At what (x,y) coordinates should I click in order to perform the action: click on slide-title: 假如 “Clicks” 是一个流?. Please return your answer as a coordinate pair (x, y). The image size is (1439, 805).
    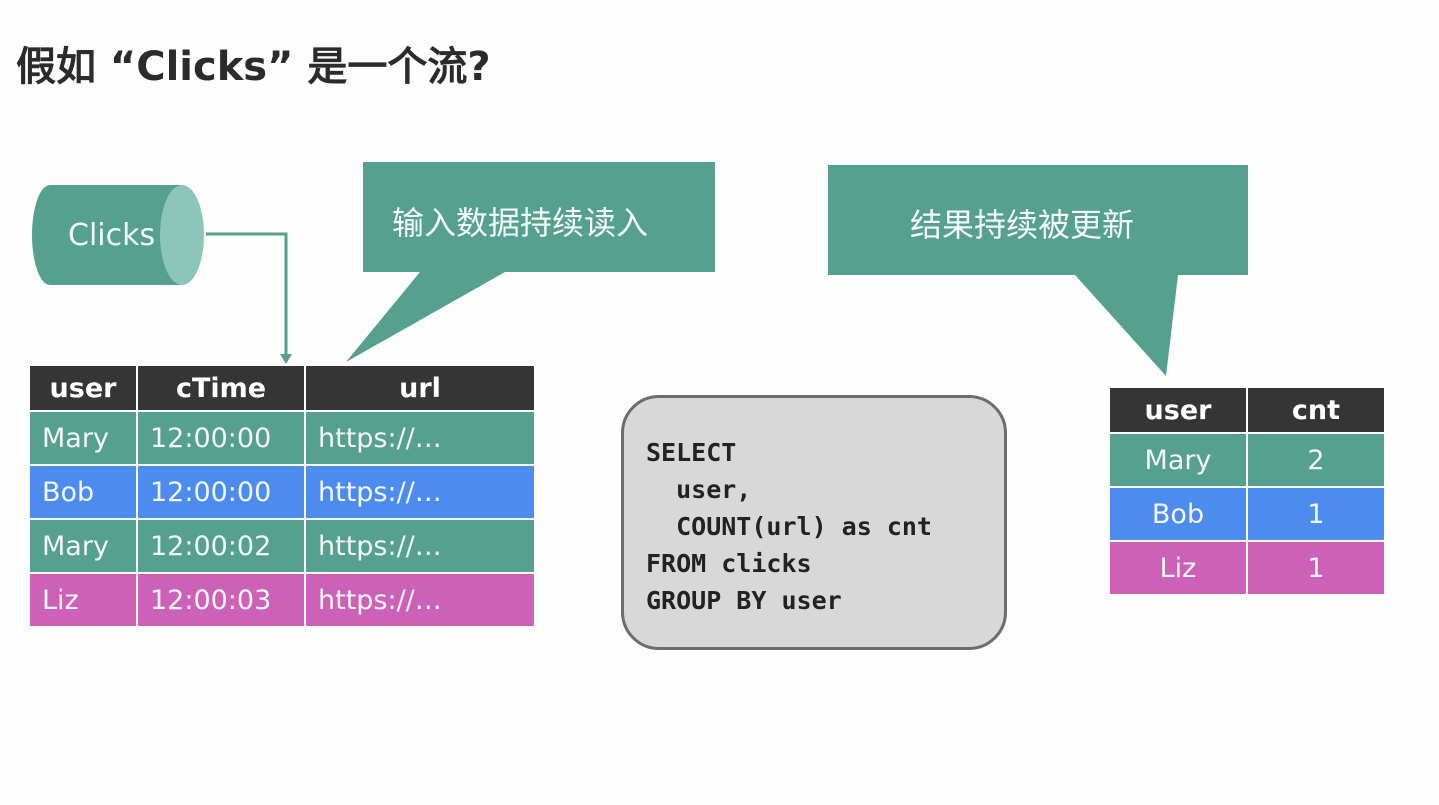
    Looking at the image, I should click on (253, 67).